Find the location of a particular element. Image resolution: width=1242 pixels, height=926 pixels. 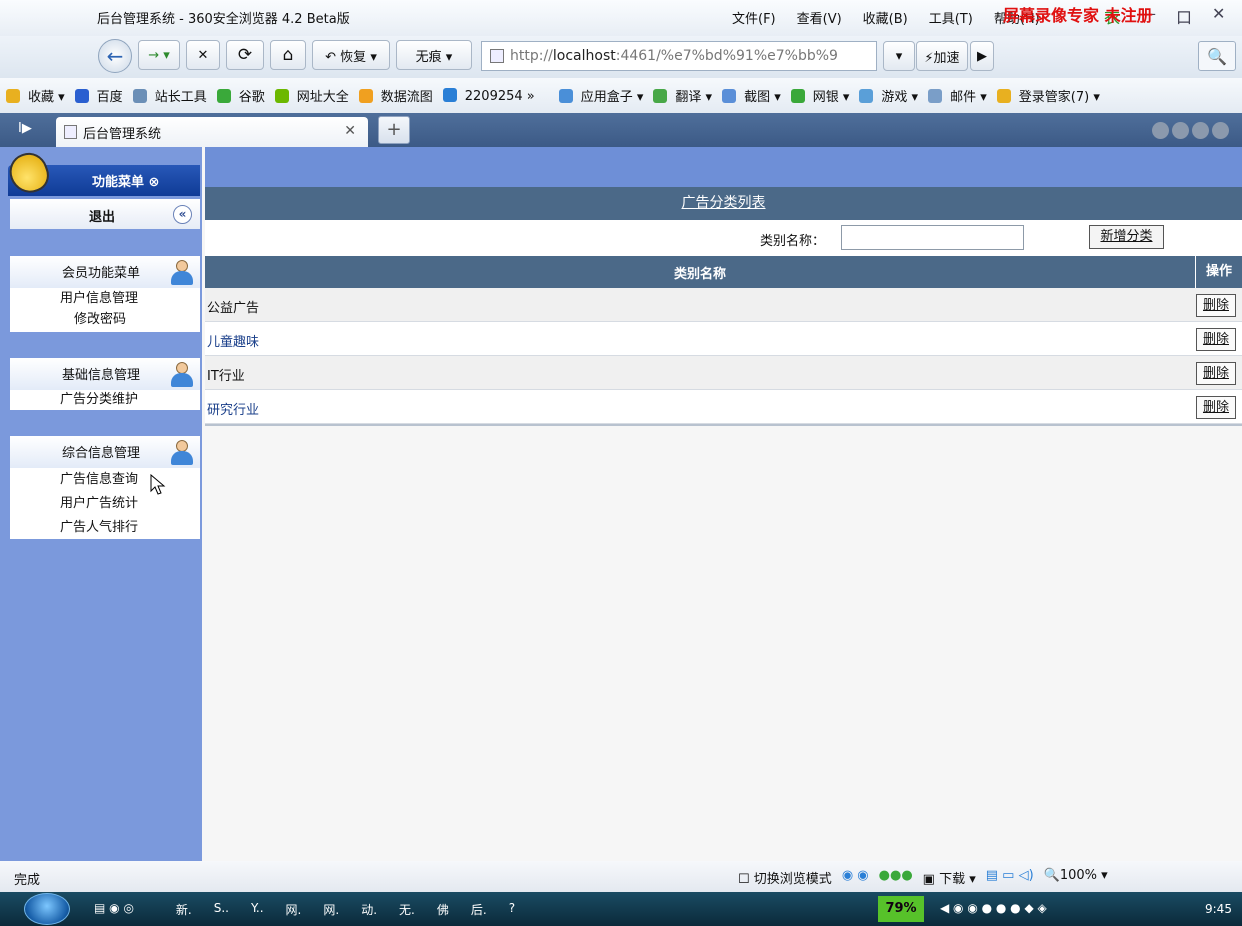

menu-view: 查看(V) is located at coordinates (819, 17).